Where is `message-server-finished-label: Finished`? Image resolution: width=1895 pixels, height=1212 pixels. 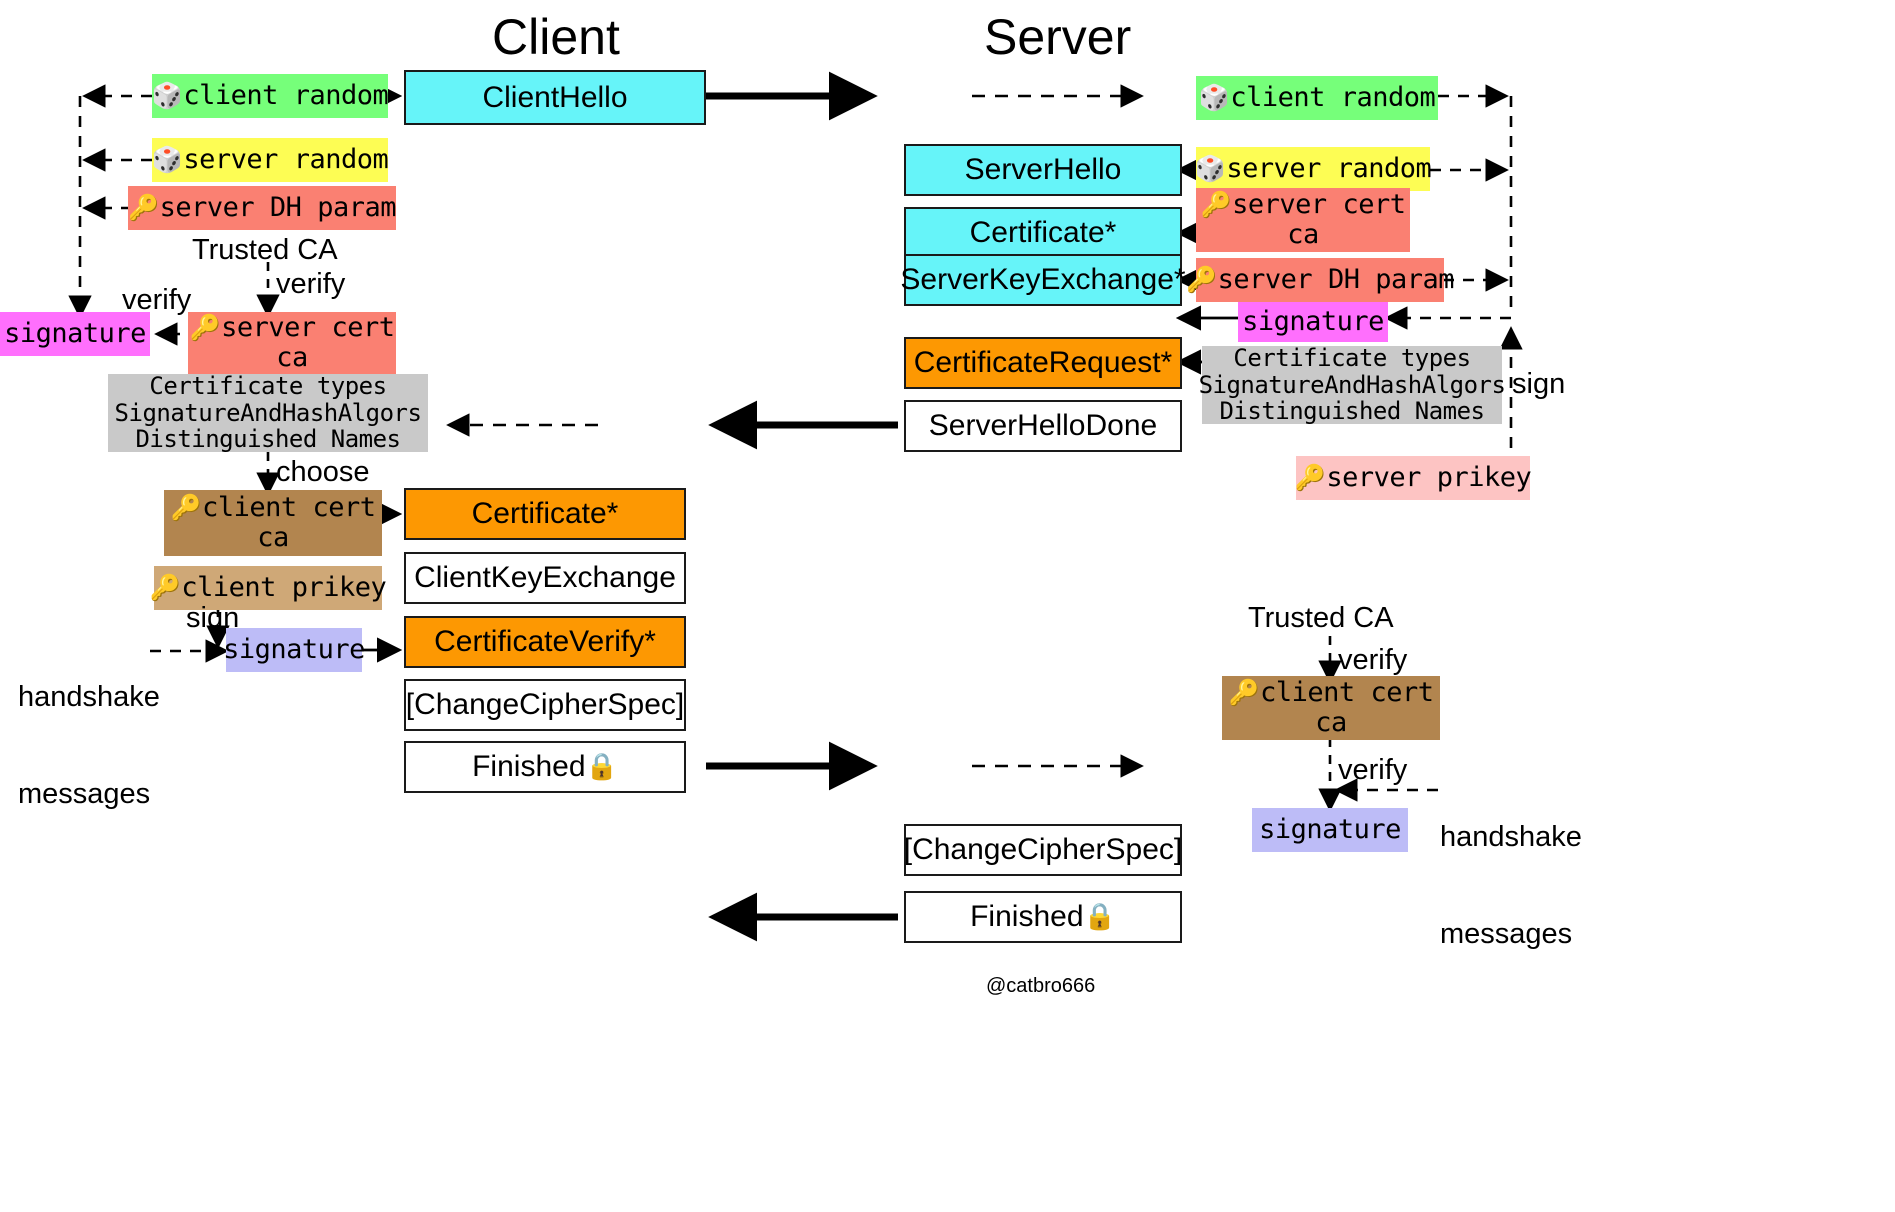
message-server-finished-label: Finished is located at coordinates (1027, 916).